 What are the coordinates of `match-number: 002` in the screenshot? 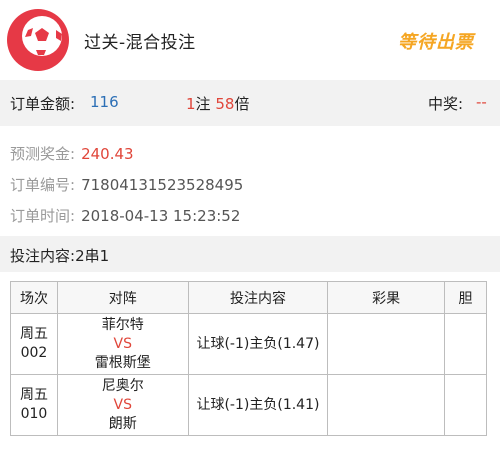 It's located at (34, 353).